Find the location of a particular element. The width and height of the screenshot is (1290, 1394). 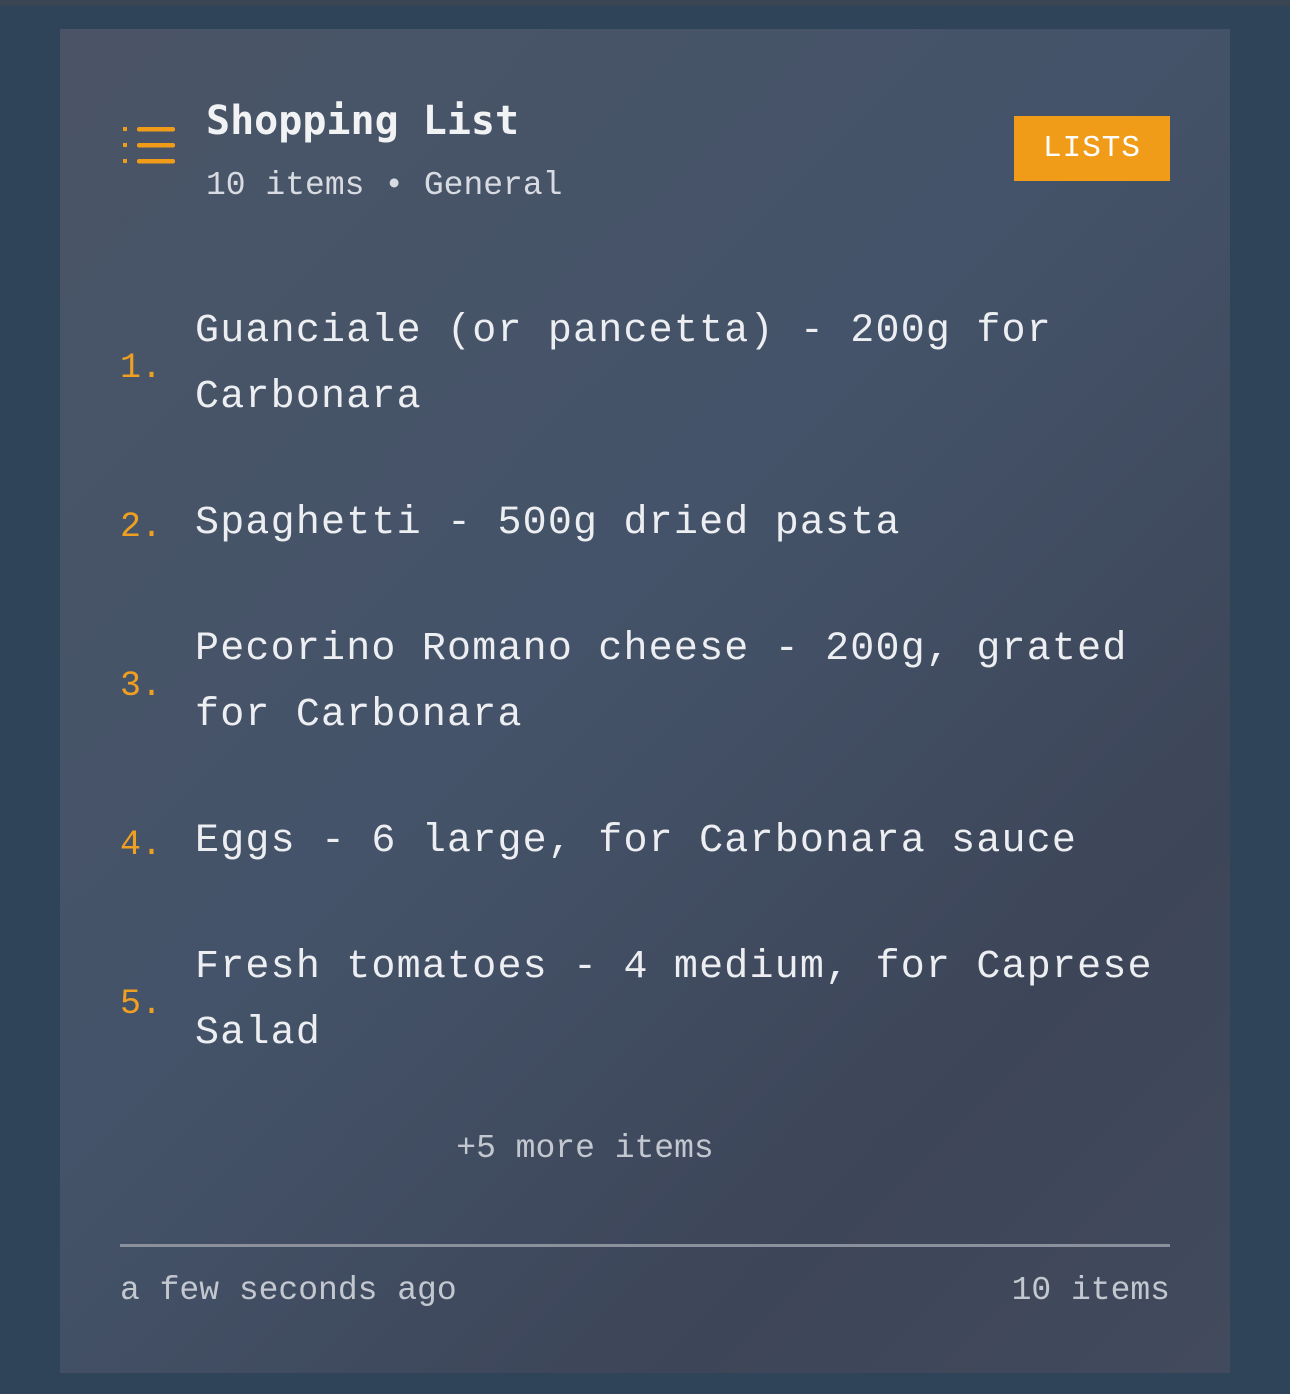

list-subtitle: 10 items • General is located at coordinates (384, 185).